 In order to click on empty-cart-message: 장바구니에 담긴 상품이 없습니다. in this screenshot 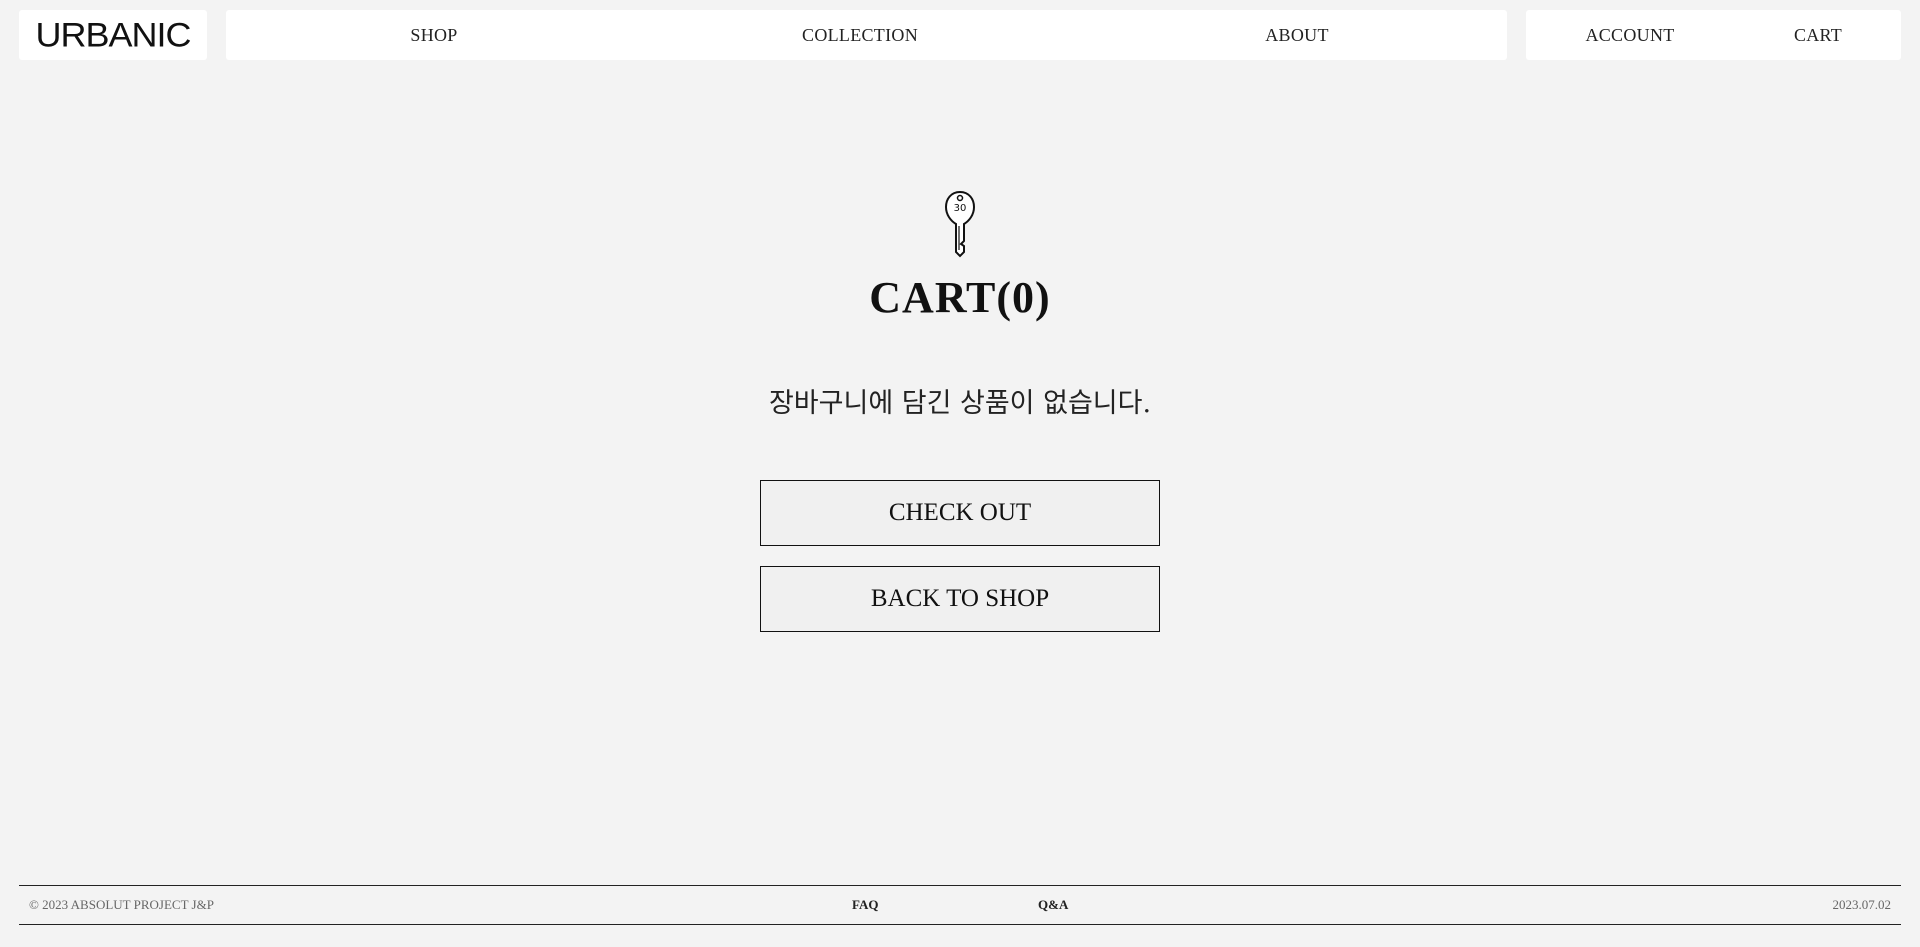, I will do `click(960, 403)`.